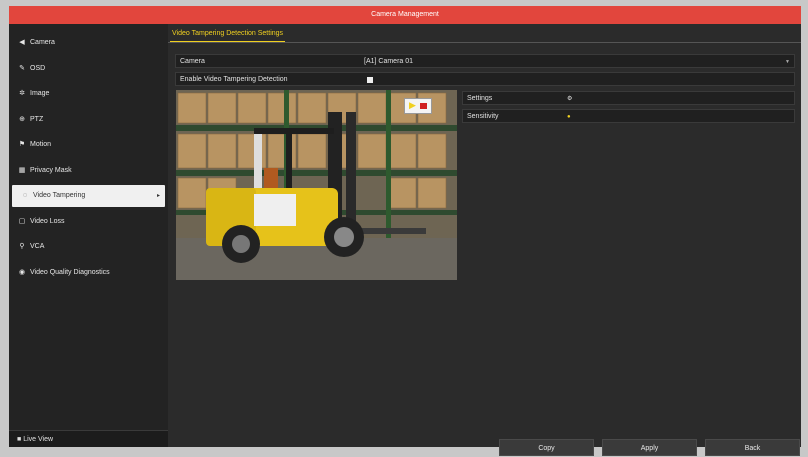  I want to click on sidebar-item-image: ✲ Image, so click(88, 94).